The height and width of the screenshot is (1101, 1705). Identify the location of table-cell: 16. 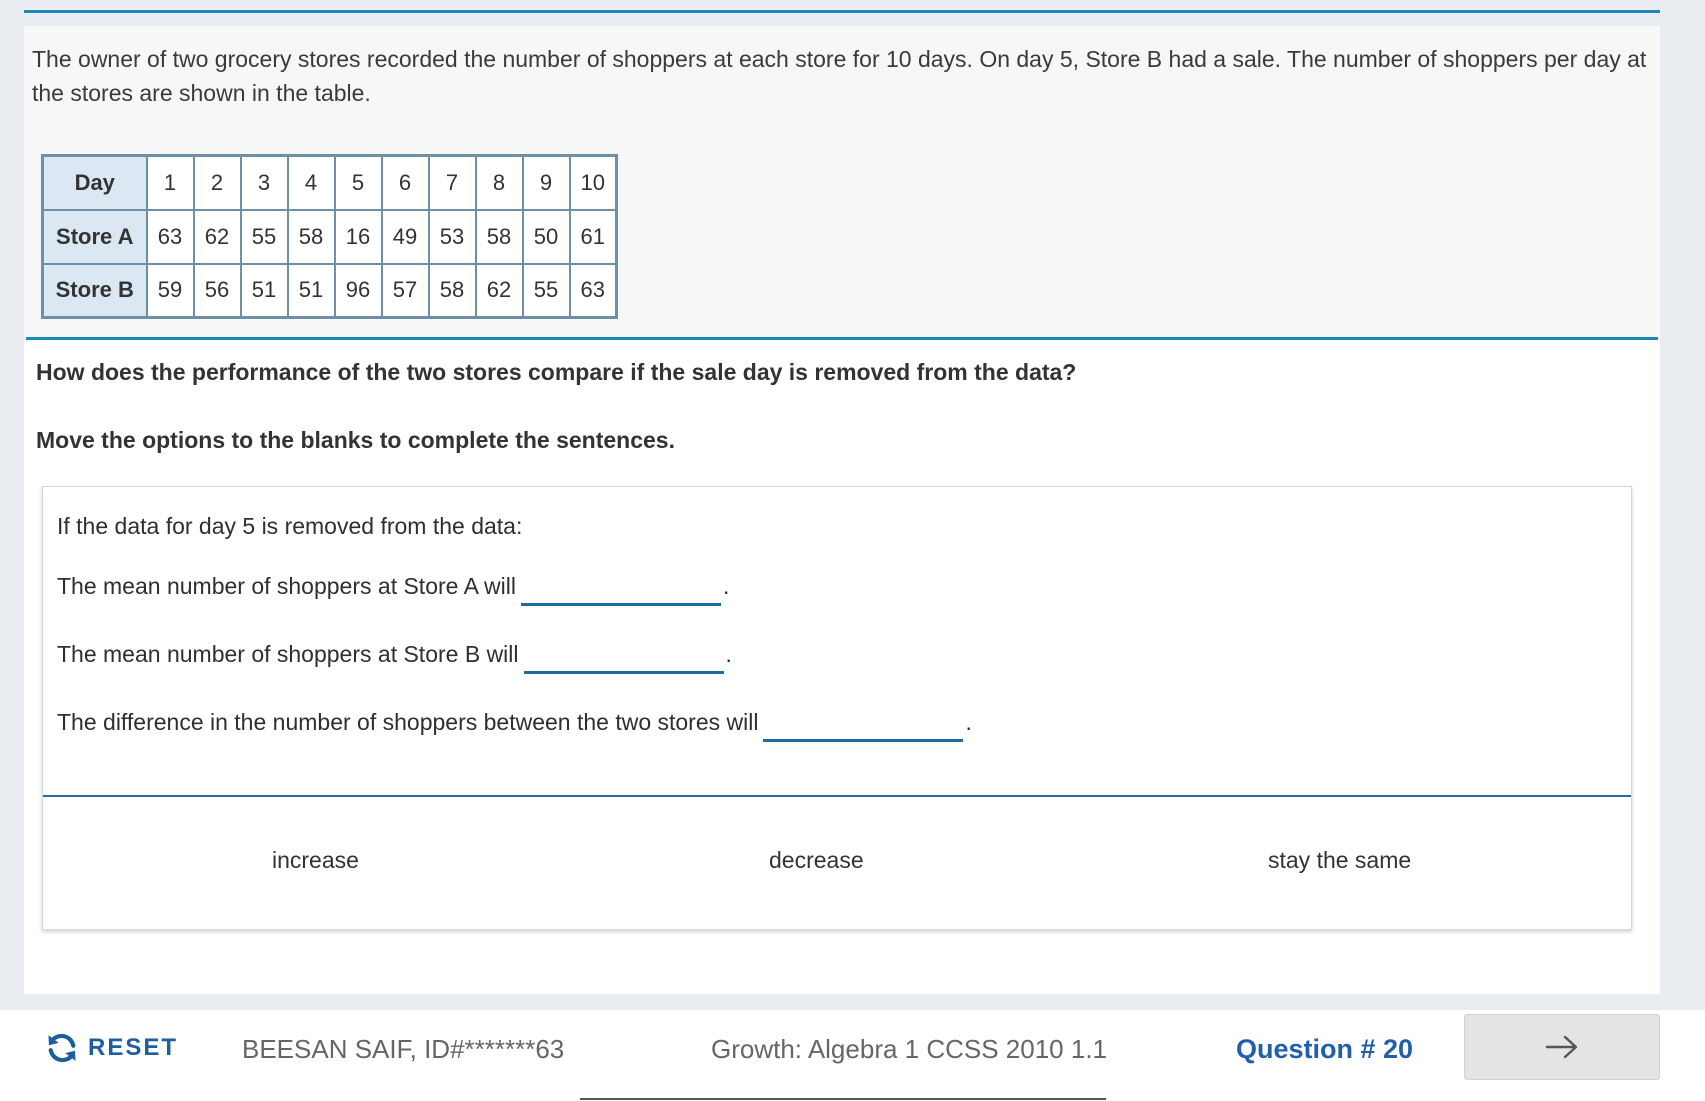
(358, 236).